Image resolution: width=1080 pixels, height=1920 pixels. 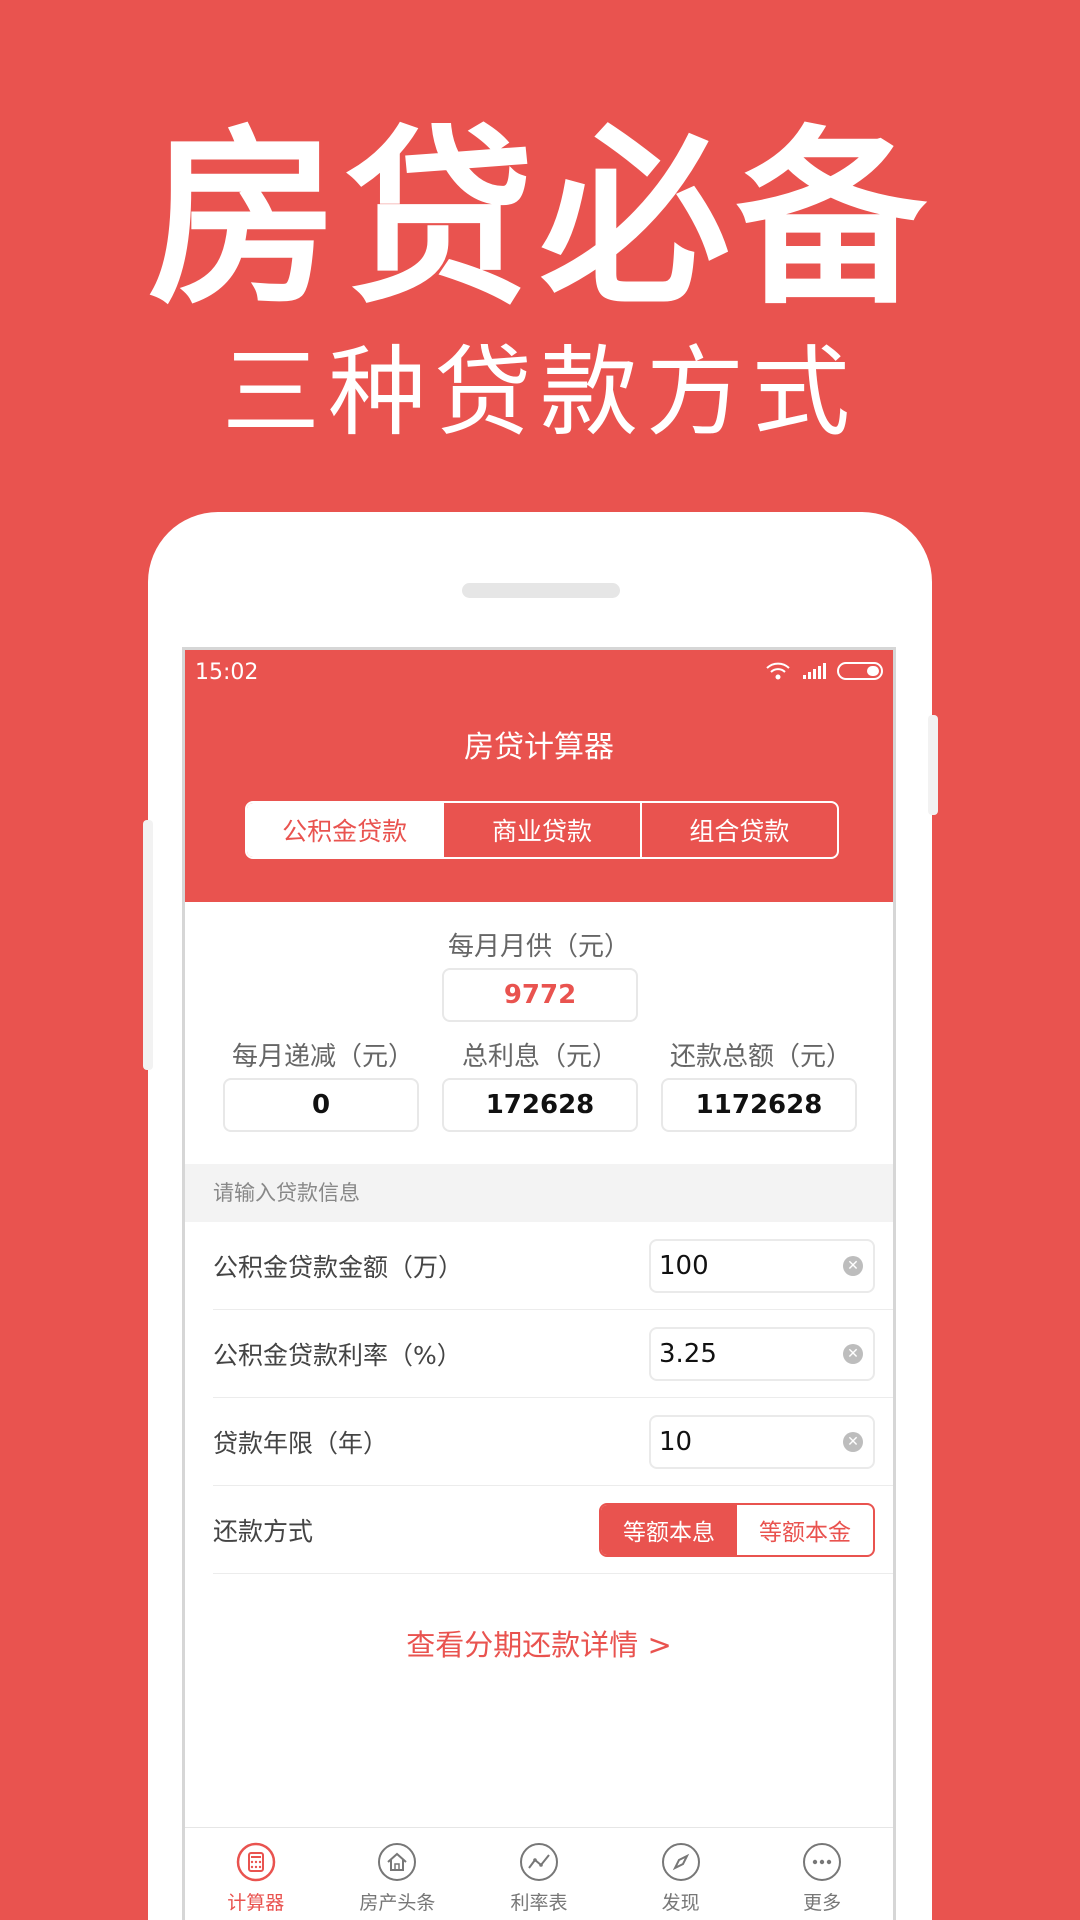 I want to click on loan-rate-row: 公积金贷款利率（%） 3.25 ✕, so click(x=553, y=1354).